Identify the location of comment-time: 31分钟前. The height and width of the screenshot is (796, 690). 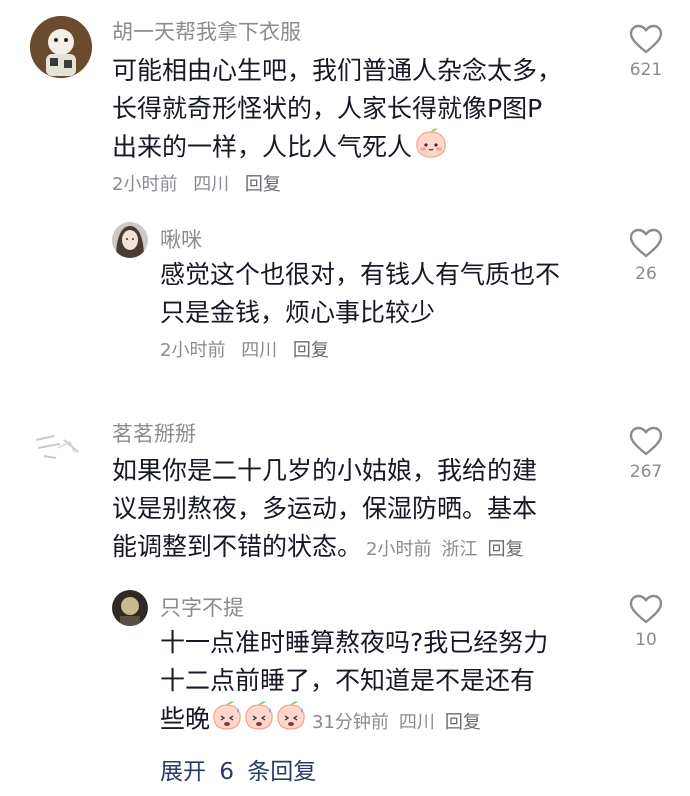
(350, 722).